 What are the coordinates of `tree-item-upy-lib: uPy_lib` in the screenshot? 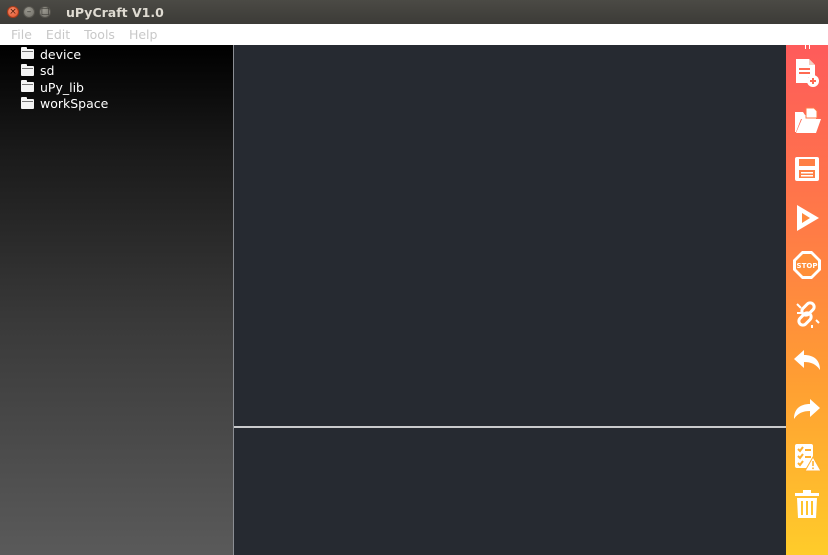 It's located at (116, 87).